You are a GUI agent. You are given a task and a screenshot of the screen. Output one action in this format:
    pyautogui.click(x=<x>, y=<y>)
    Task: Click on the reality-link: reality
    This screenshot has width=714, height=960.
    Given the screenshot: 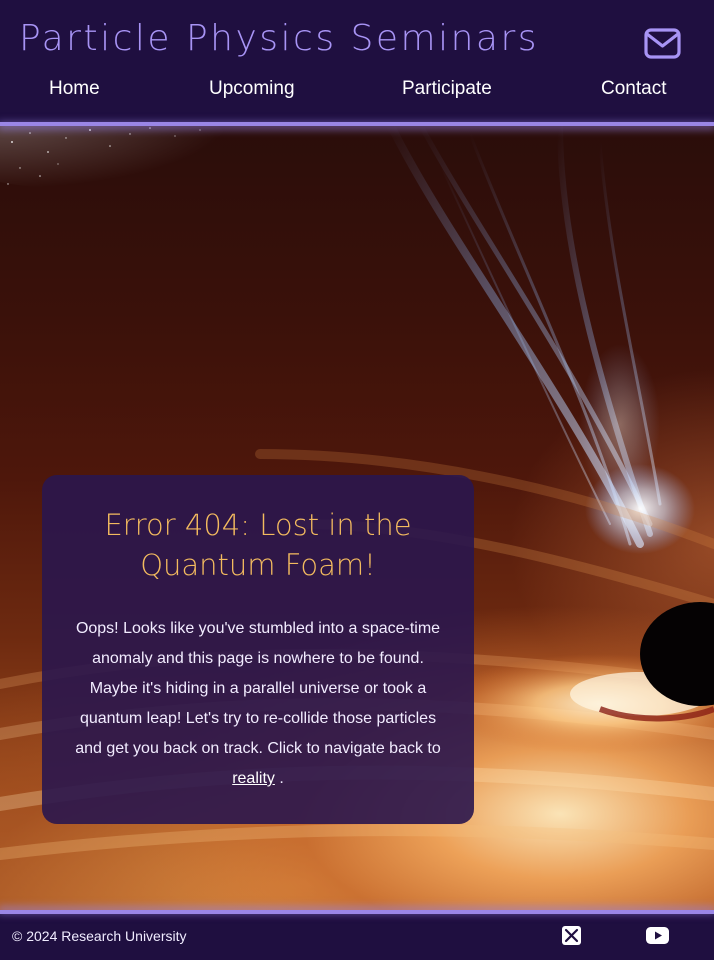 What is the action you would take?
    pyautogui.click(x=253, y=778)
    